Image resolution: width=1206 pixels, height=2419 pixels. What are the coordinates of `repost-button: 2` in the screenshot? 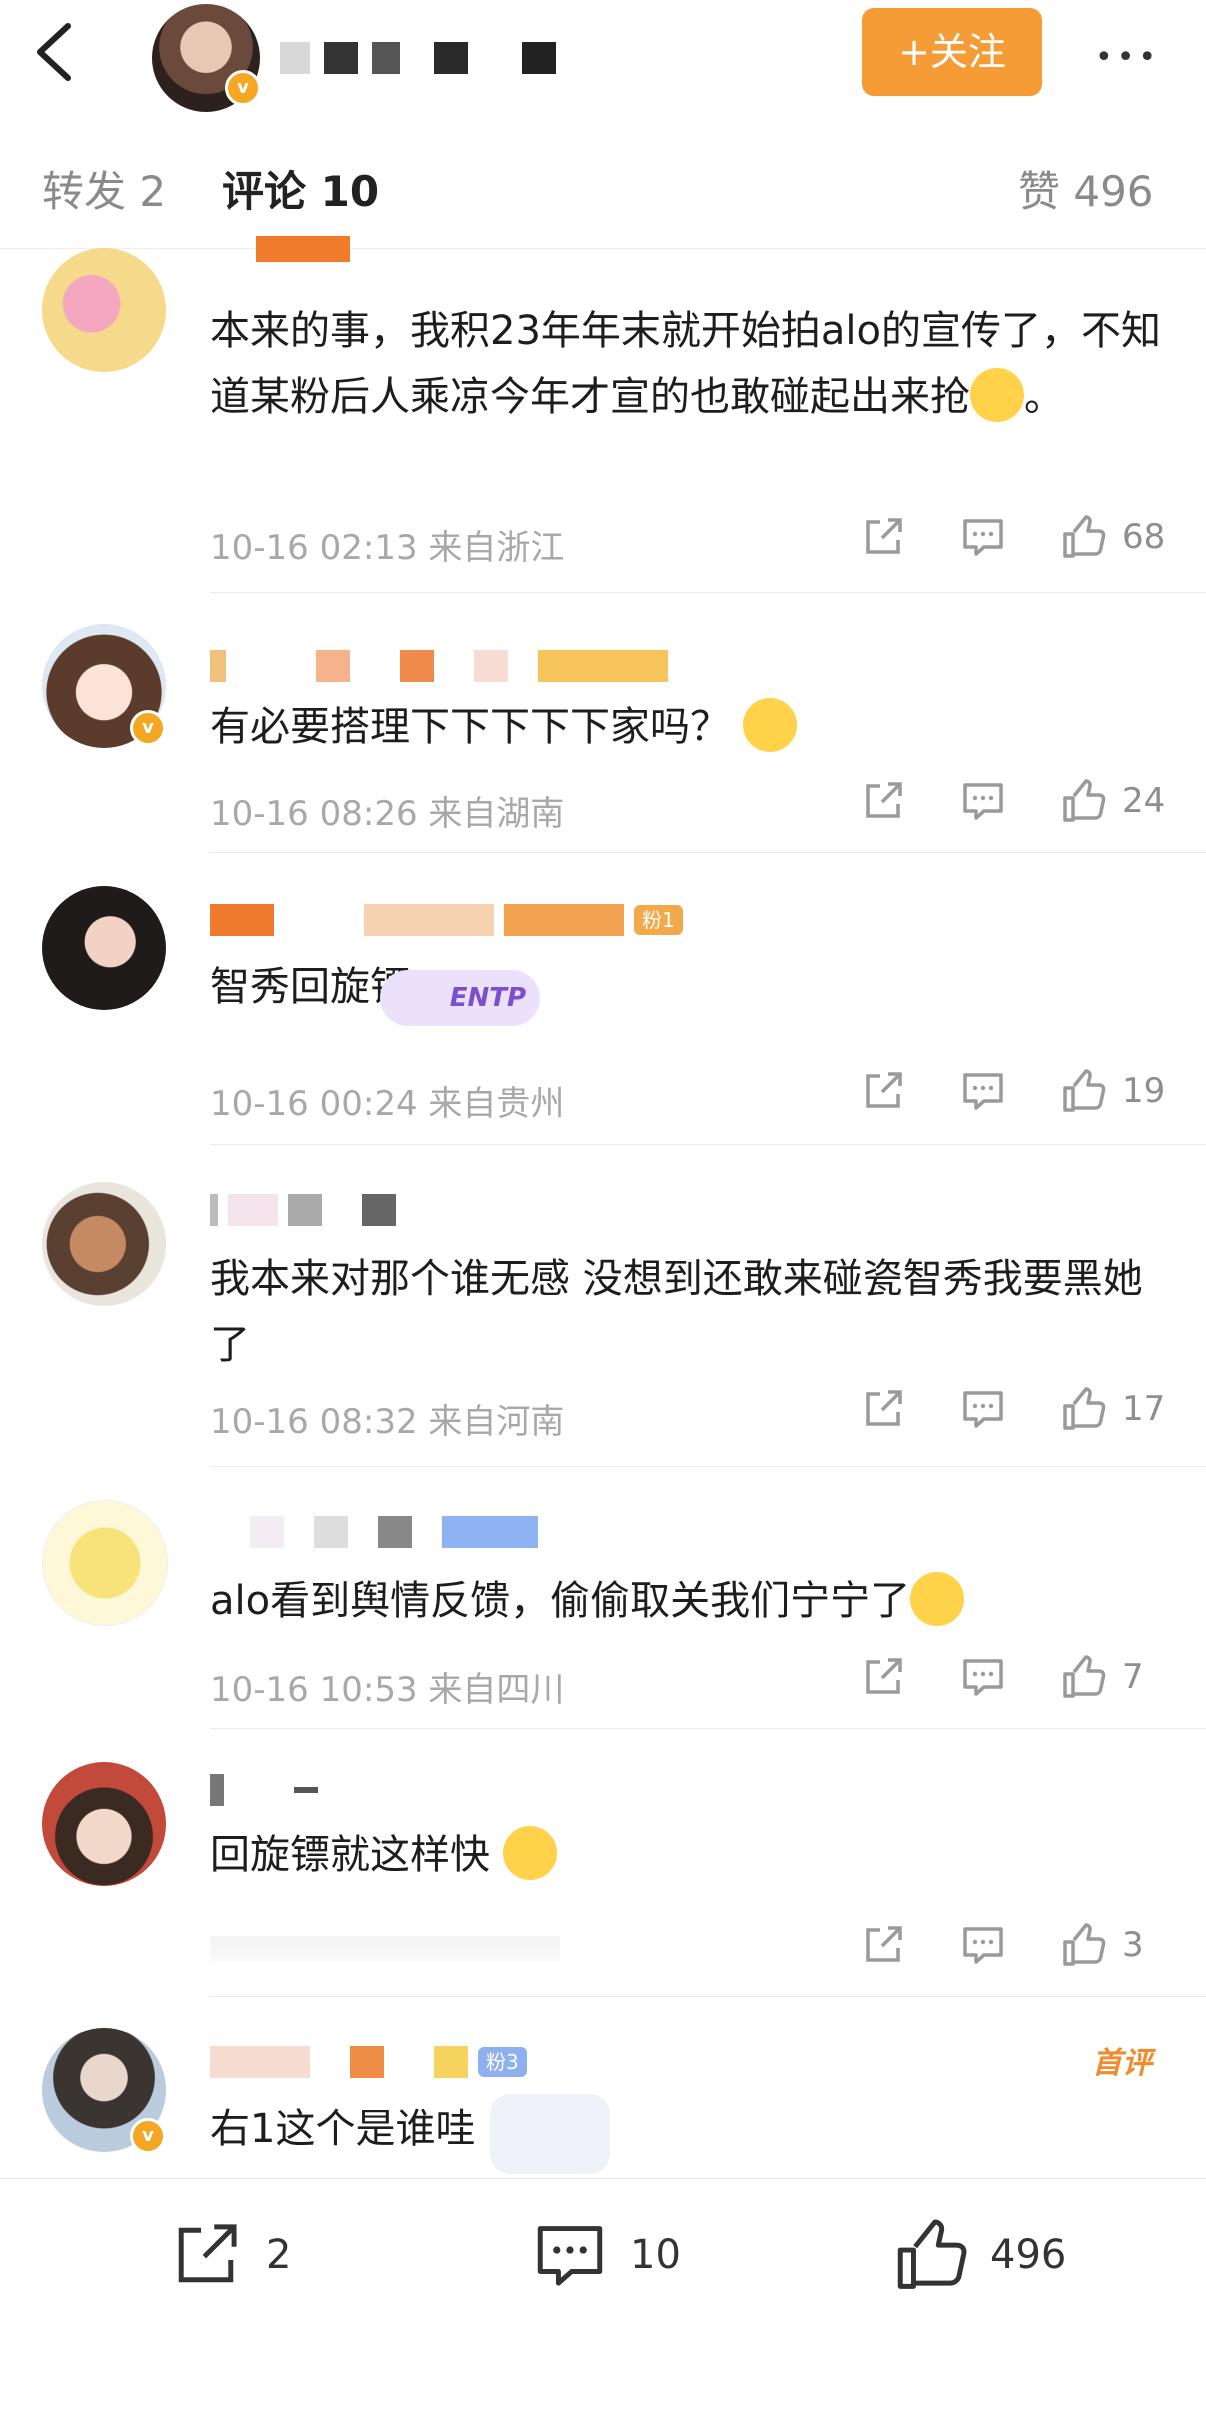 It's located at (229, 2255).